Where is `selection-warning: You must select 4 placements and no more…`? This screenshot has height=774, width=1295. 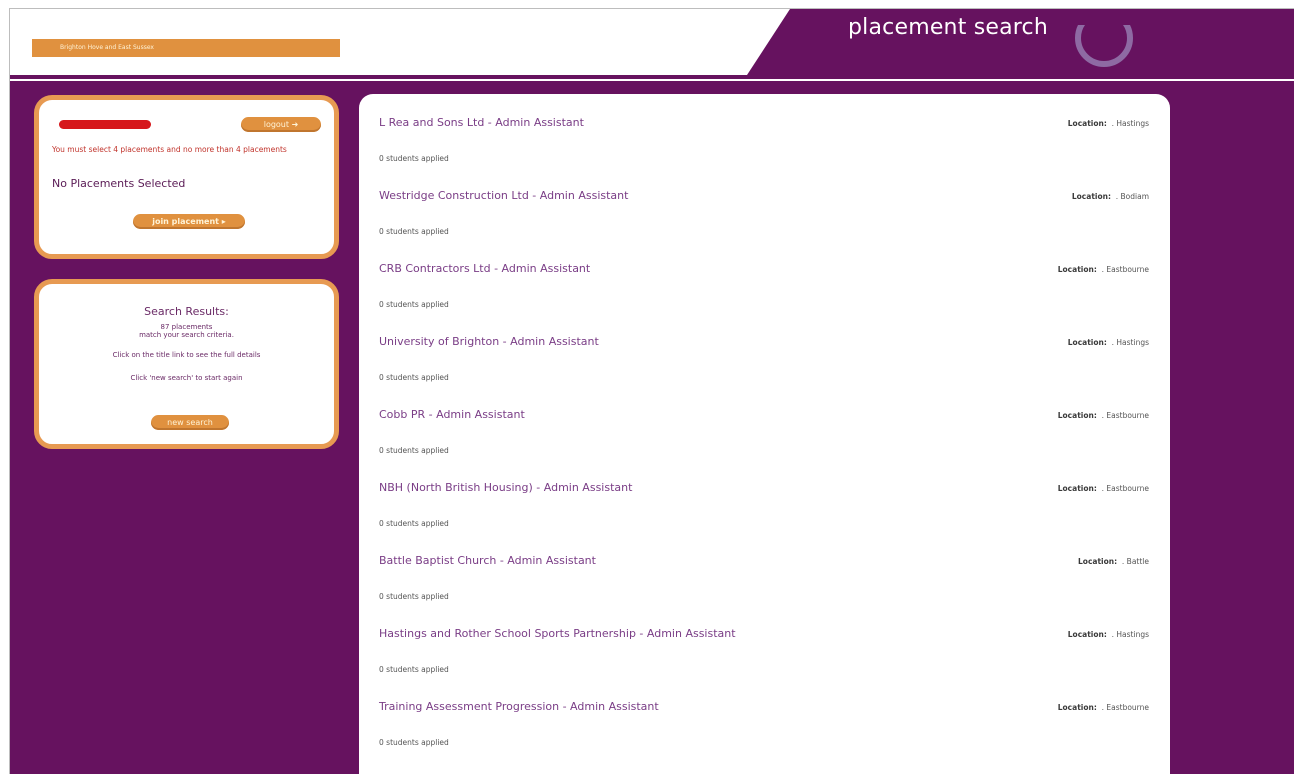
selection-warning: You must select 4 placements and no more… is located at coordinates (169, 149).